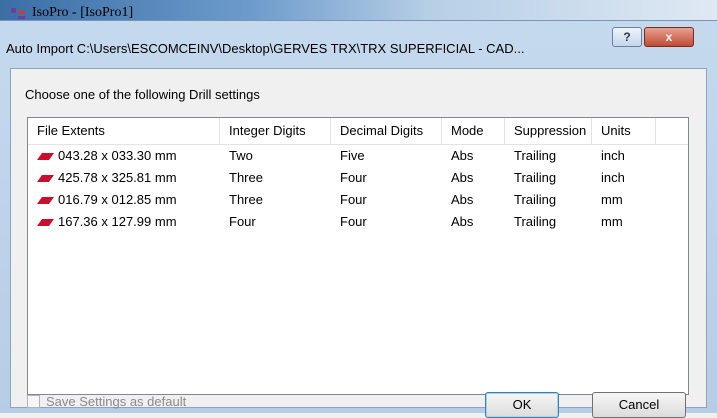 Image resolution: width=717 pixels, height=418 pixels. What do you see at coordinates (627, 37) in the screenshot?
I see `help-button: ?` at bounding box center [627, 37].